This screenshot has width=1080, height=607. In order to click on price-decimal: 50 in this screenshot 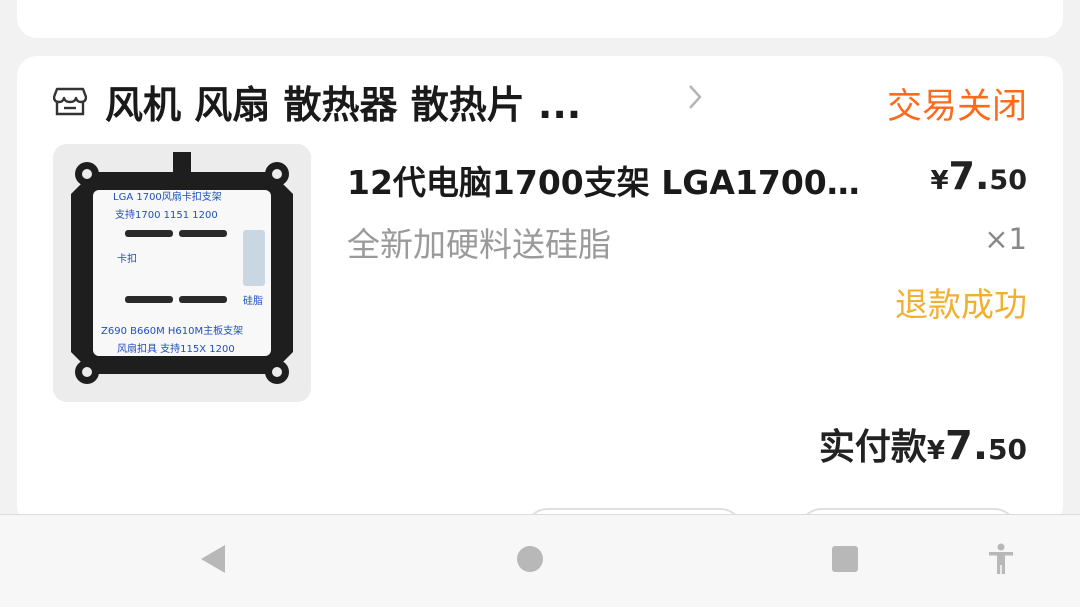, I will do `click(1008, 180)`.